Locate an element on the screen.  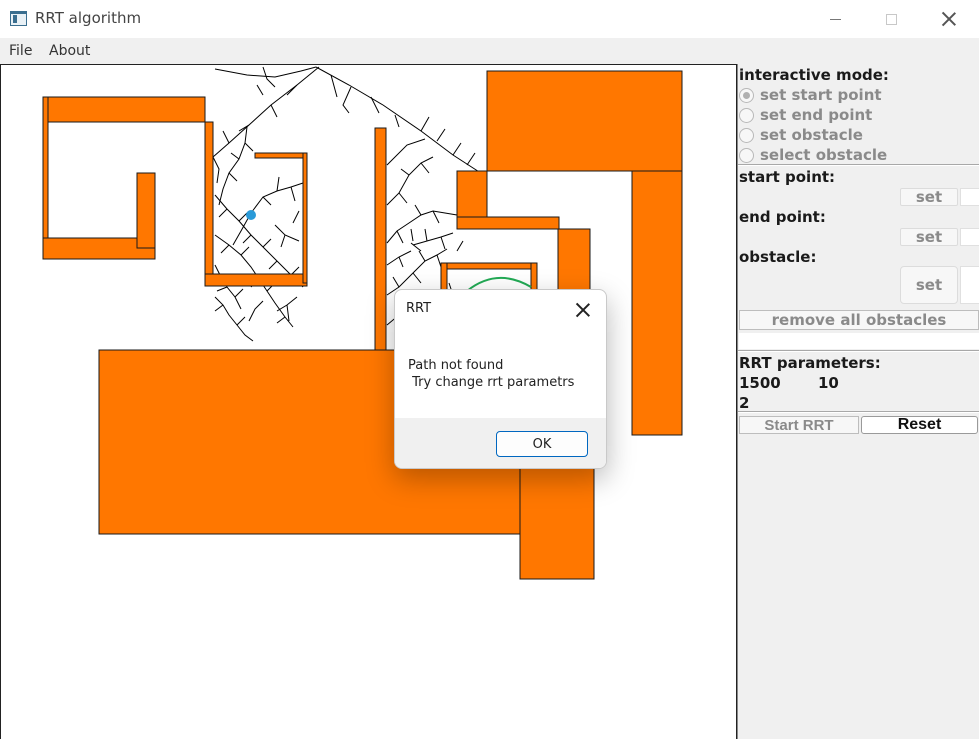
dialog-title: RRT is located at coordinates (419, 308).